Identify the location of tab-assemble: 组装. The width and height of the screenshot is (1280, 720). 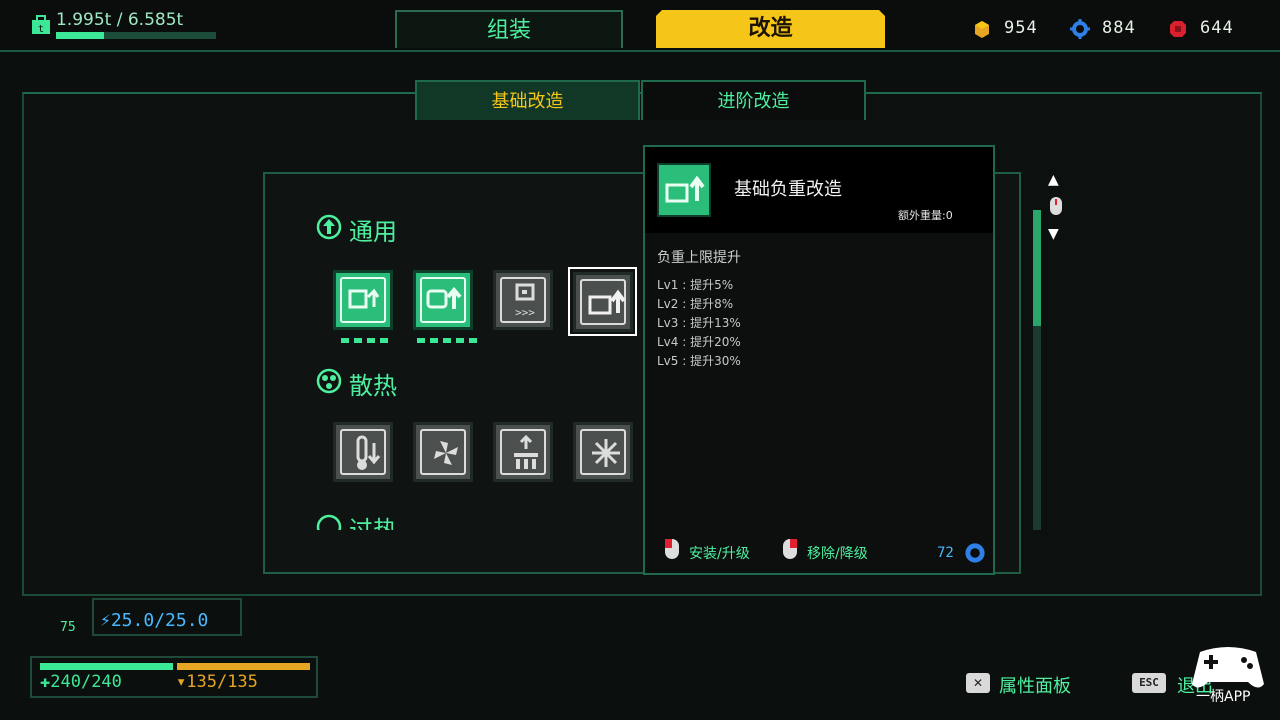
(509, 29).